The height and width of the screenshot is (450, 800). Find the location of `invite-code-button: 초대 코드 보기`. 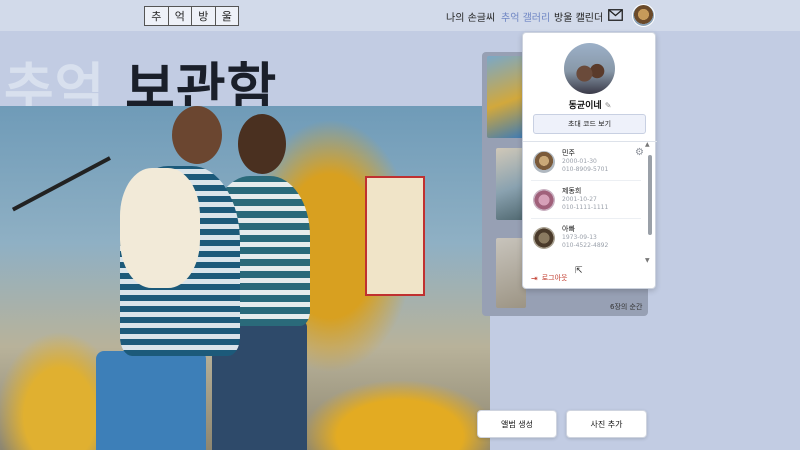

invite-code-button: 초대 코드 보기 is located at coordinates (589, 124).